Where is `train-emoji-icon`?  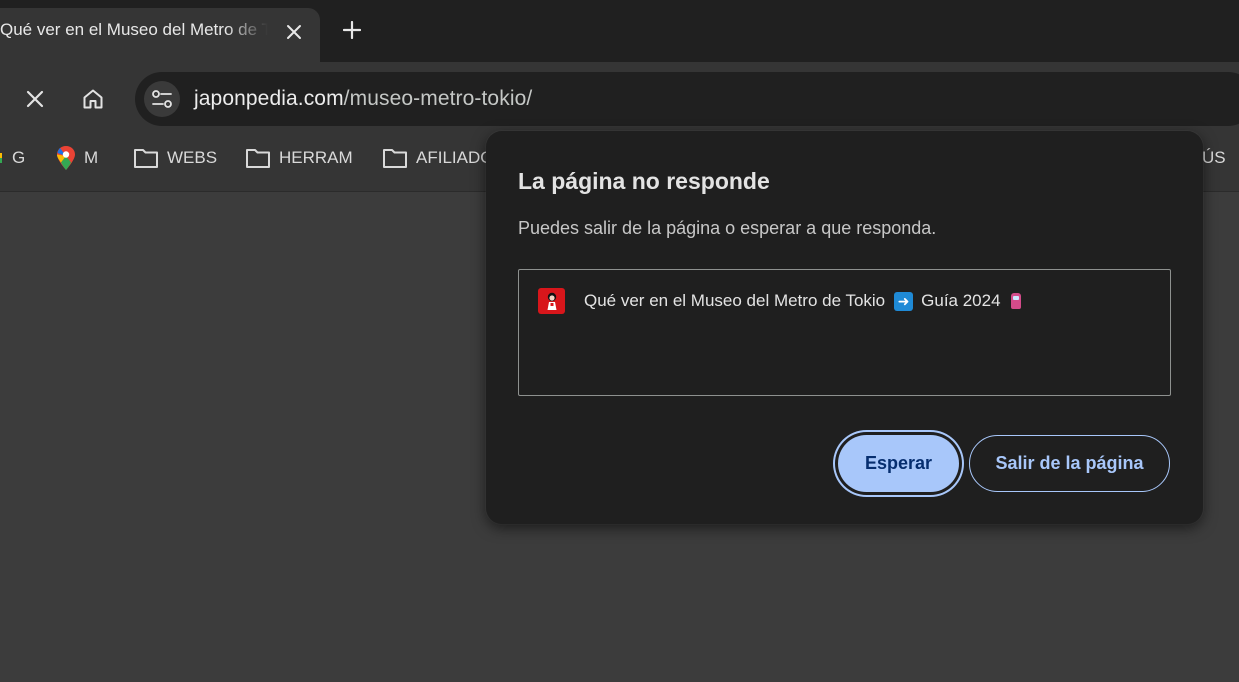 train-emoji-icon is located at coordinates (1015, 301).